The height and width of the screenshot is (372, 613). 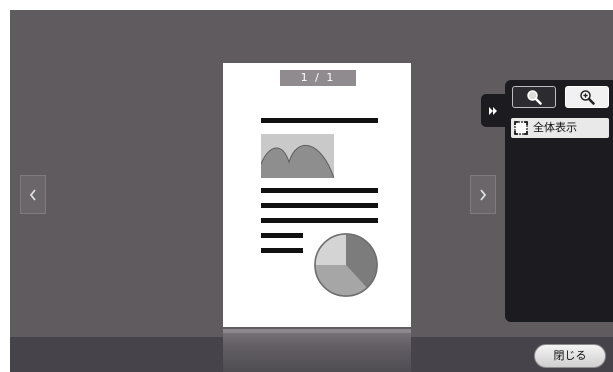 What do you see at coordinates (521, 128) in the screenshot?
I see `fit-page-icon` at bounding box center [521, 128].